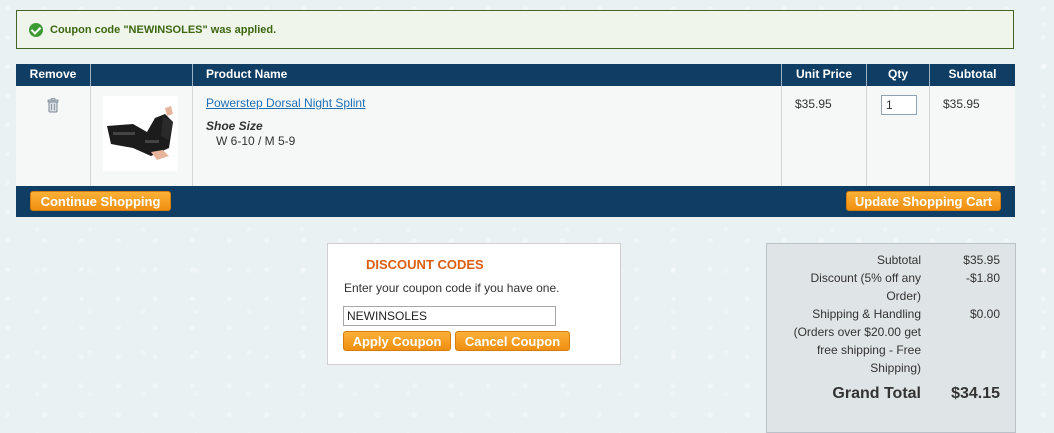  What do you see at coordinates (234, 126) in the screenshot?
I see `option-label: Shoe Size` at bounding box center [234, 126].